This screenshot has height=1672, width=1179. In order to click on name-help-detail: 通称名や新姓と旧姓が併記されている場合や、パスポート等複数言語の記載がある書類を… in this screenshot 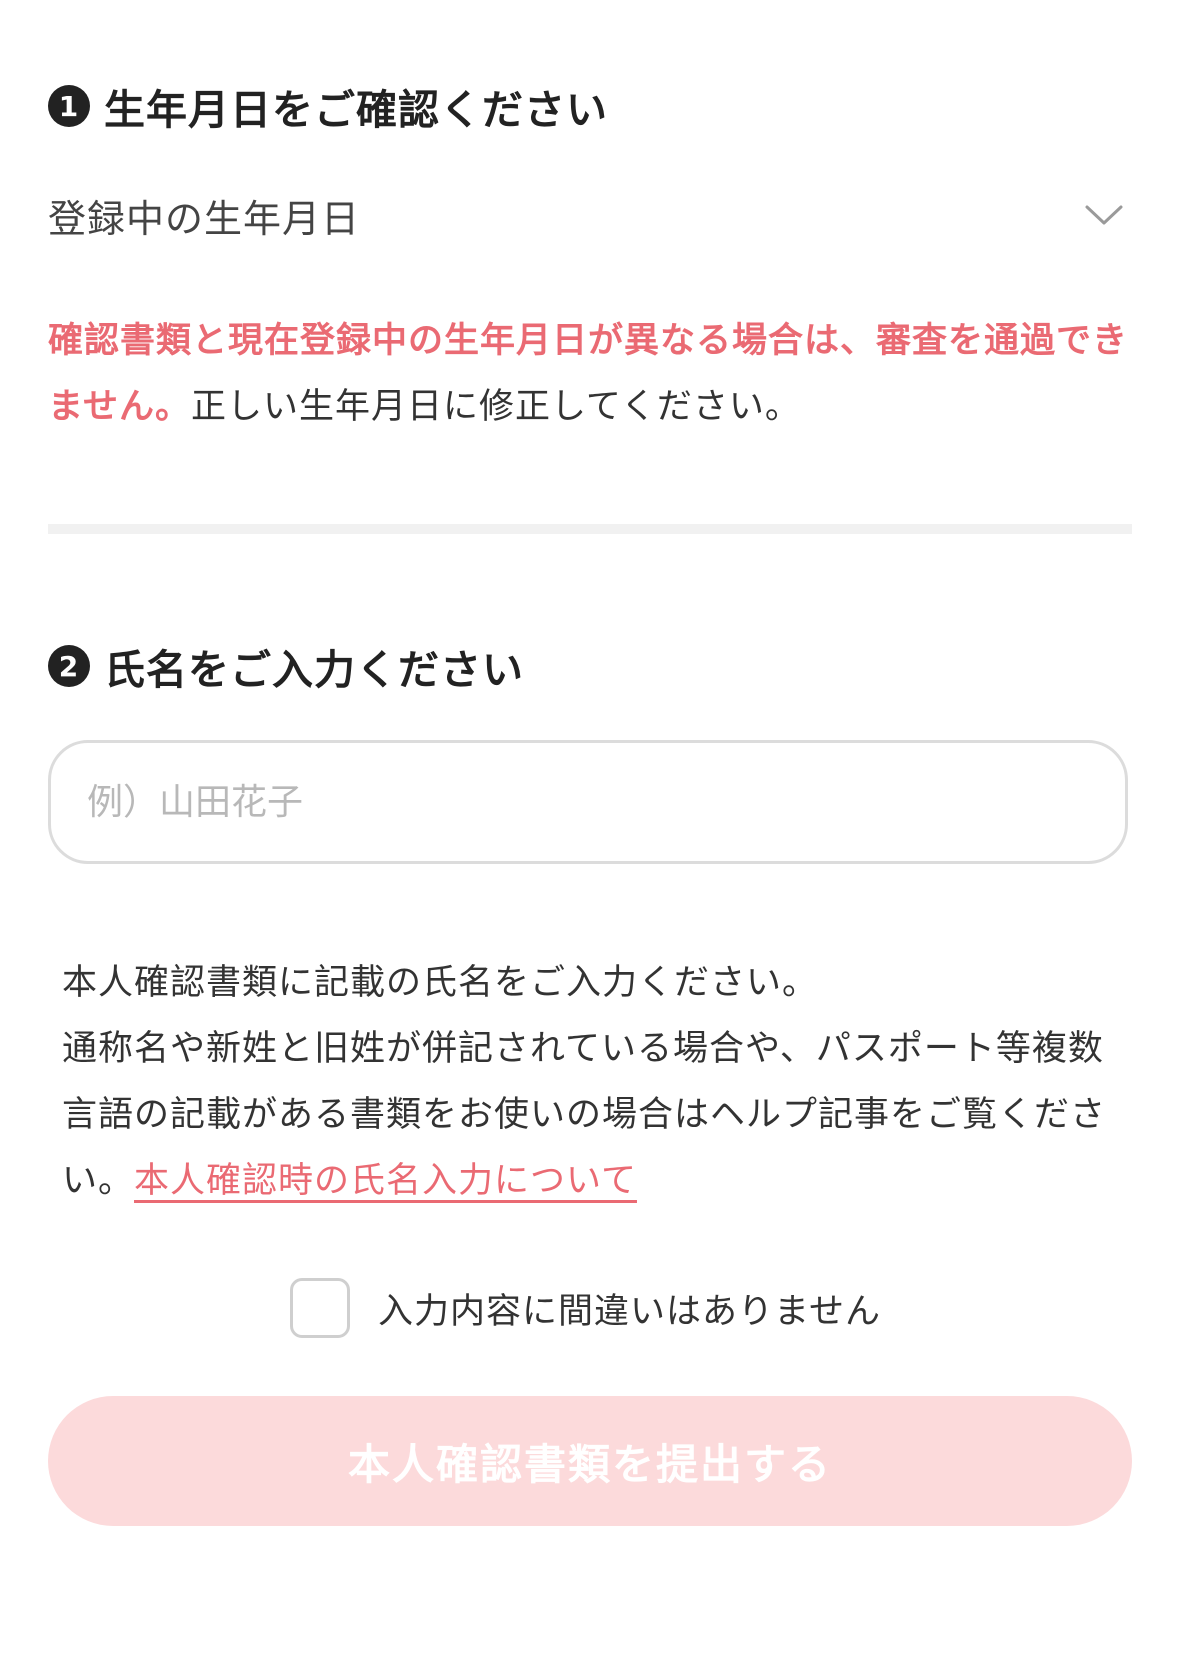, I will do `click(592, 1115)`.